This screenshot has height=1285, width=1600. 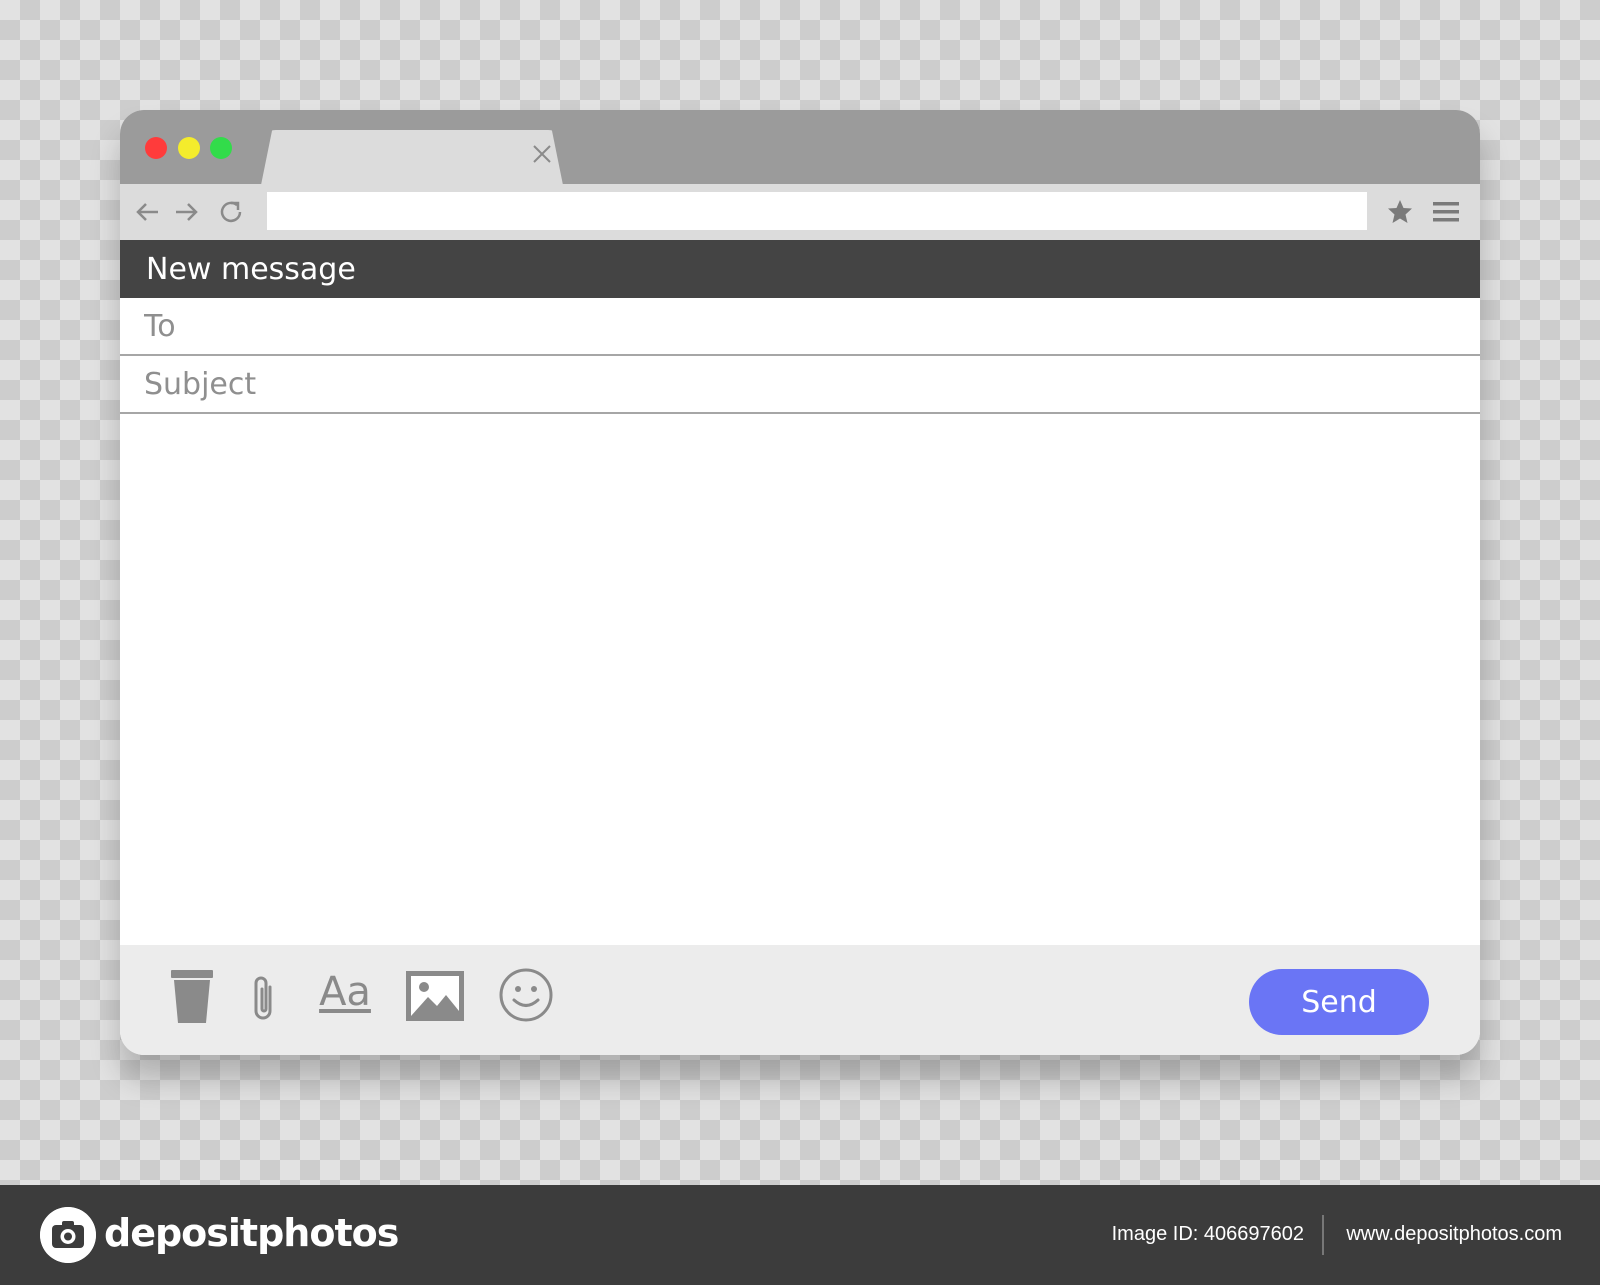 What do you see at coordinates (1400, 212) in the screenshot?
I see `star-icon` at bounding box center [1400, 212].